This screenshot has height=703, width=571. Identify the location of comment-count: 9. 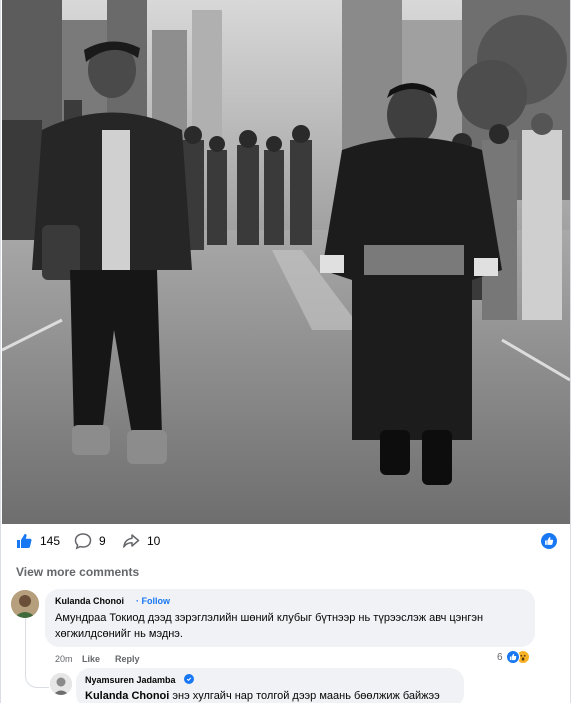
(90, 541).